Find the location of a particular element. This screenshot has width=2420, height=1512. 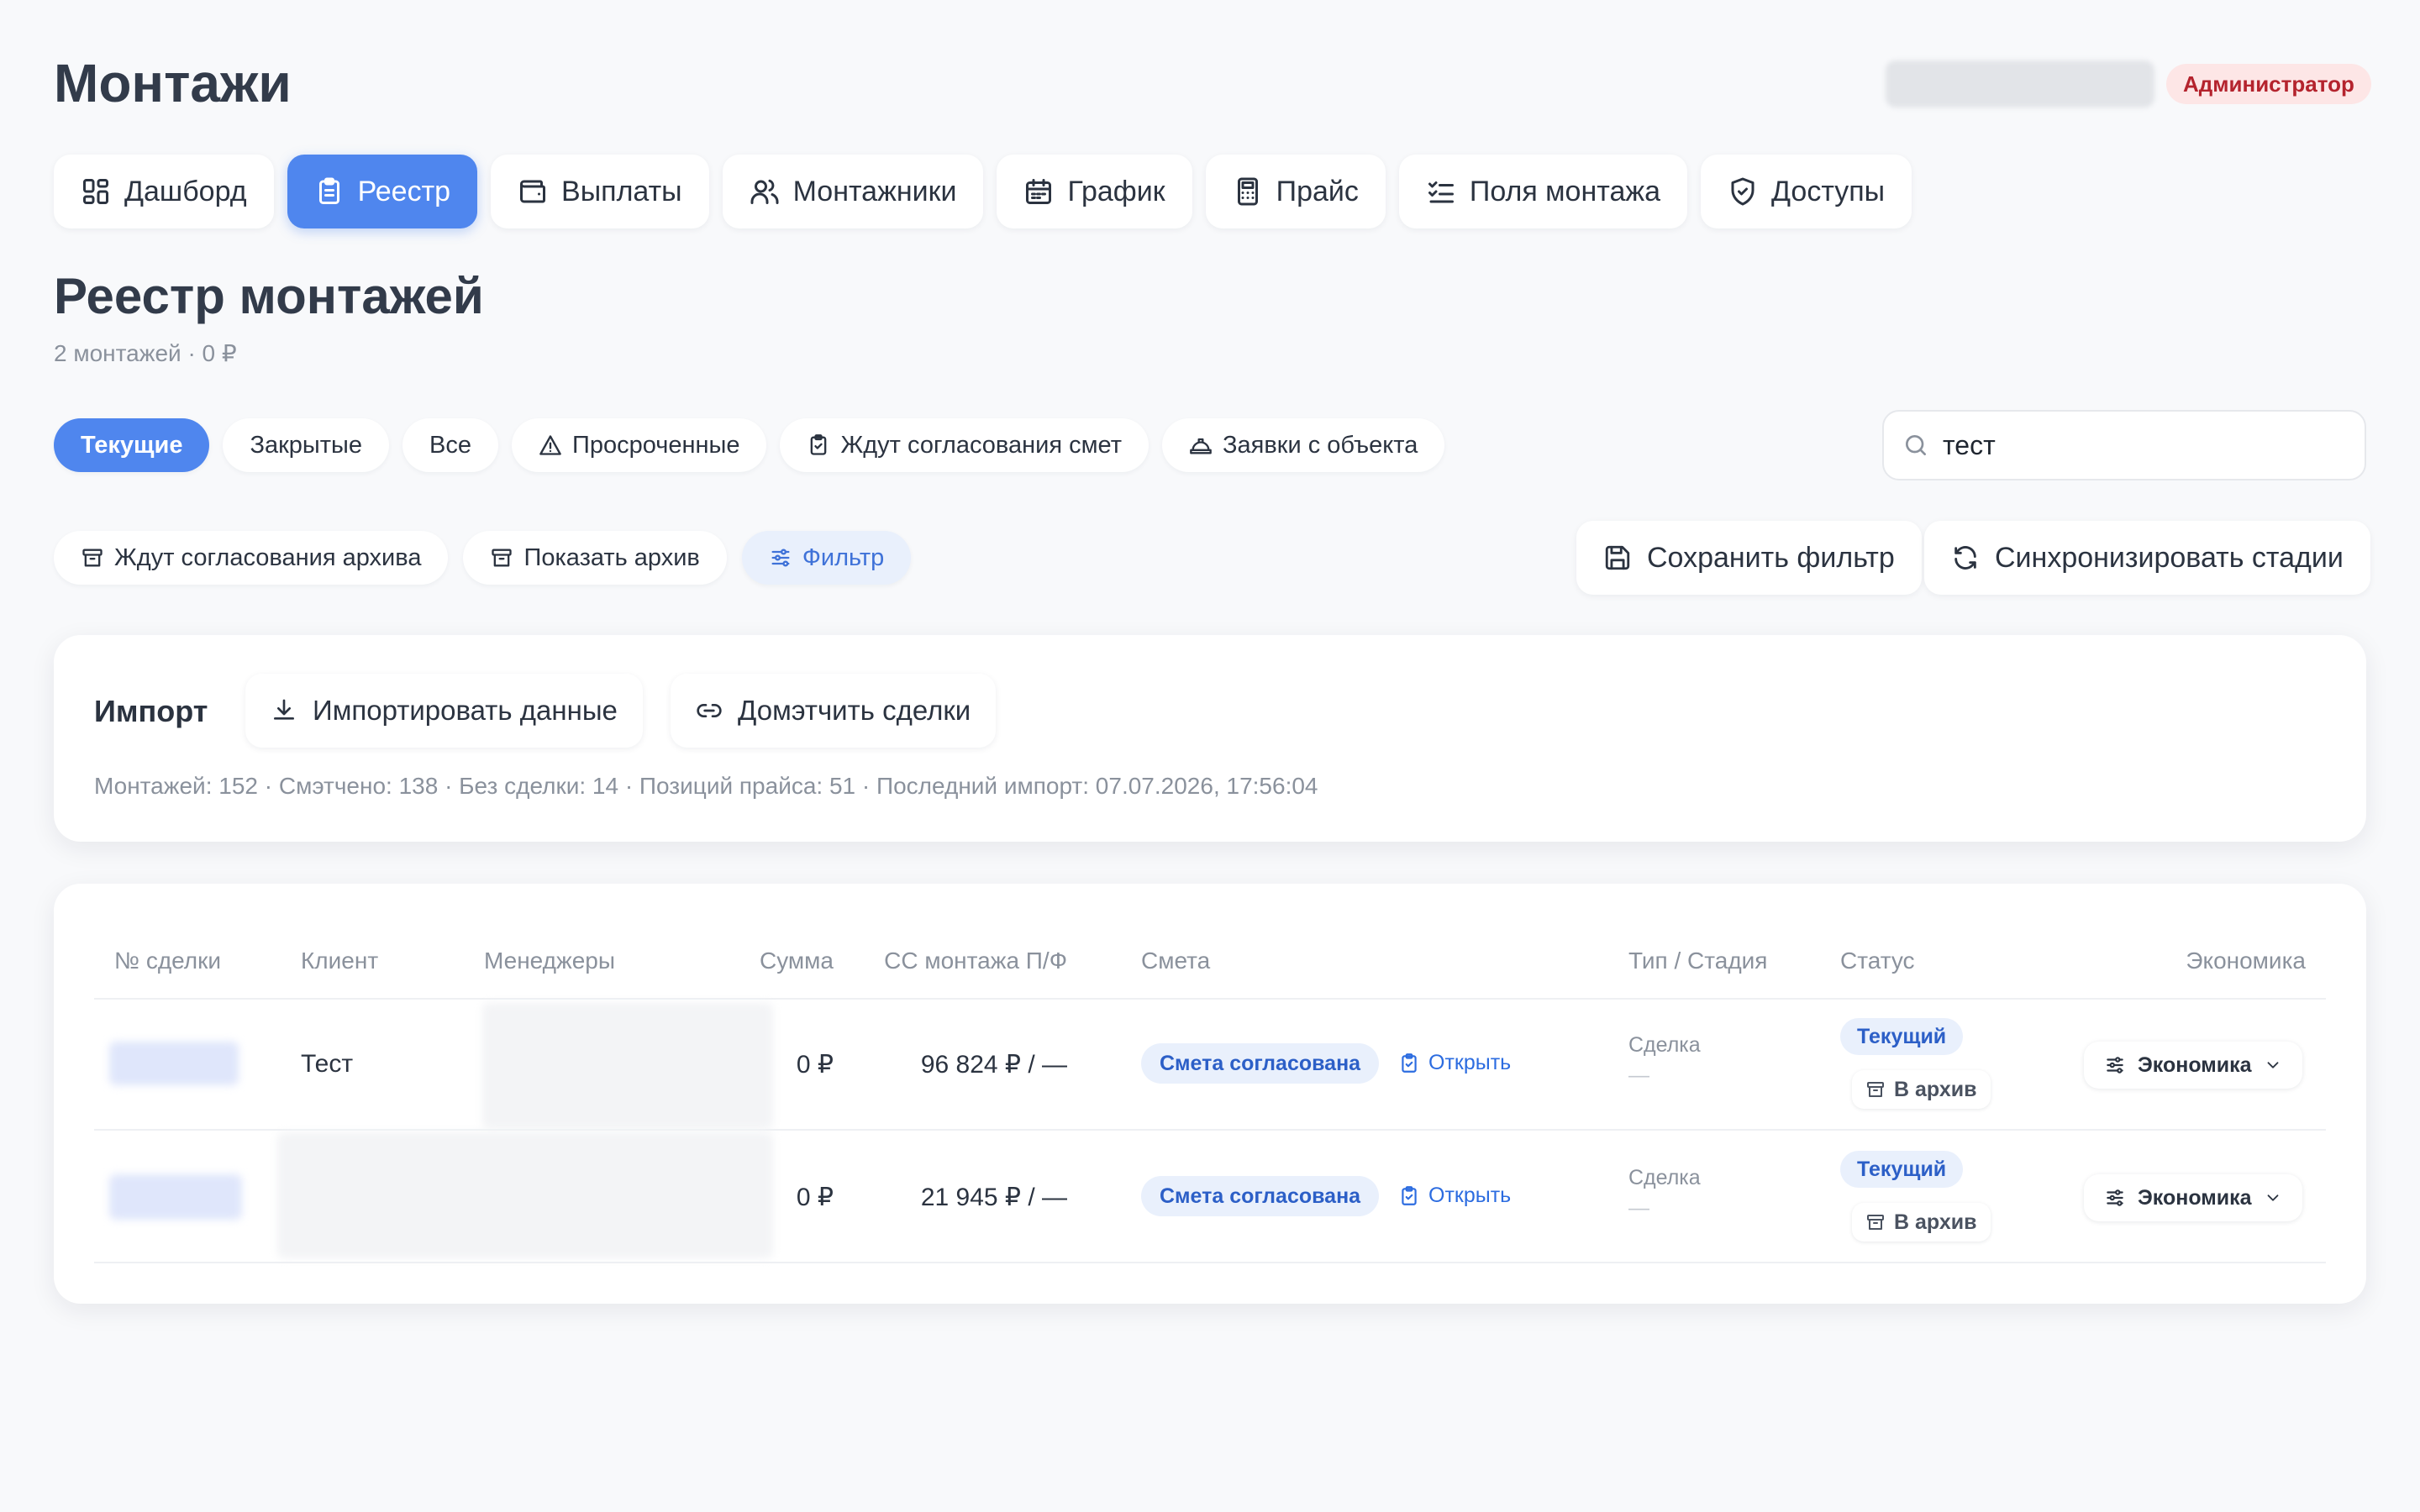

search-icon is located at coordinates (1916, 445).